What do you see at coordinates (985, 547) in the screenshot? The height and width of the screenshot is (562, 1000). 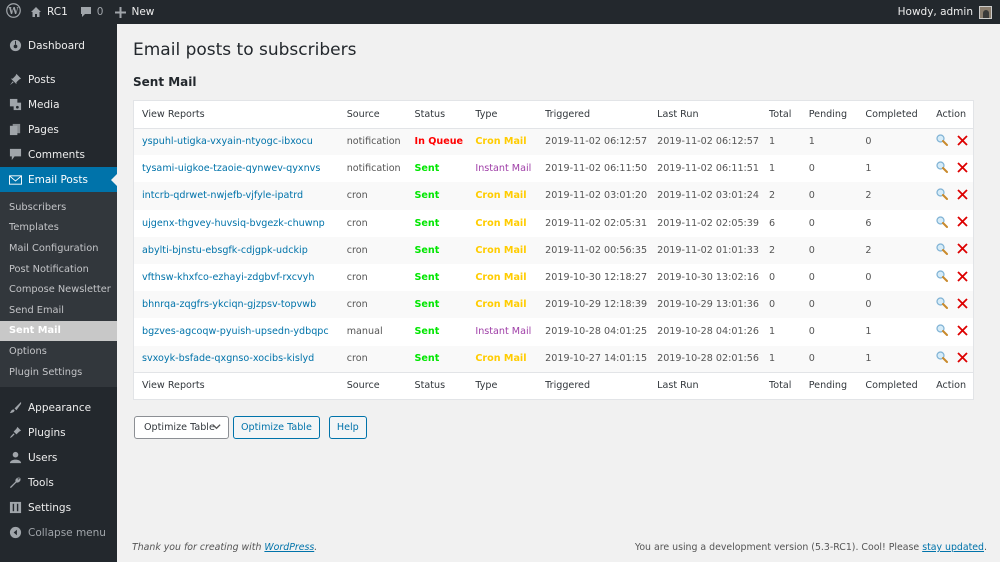 I see `footer-version-suffix: .` at bounding box center [985, 547].